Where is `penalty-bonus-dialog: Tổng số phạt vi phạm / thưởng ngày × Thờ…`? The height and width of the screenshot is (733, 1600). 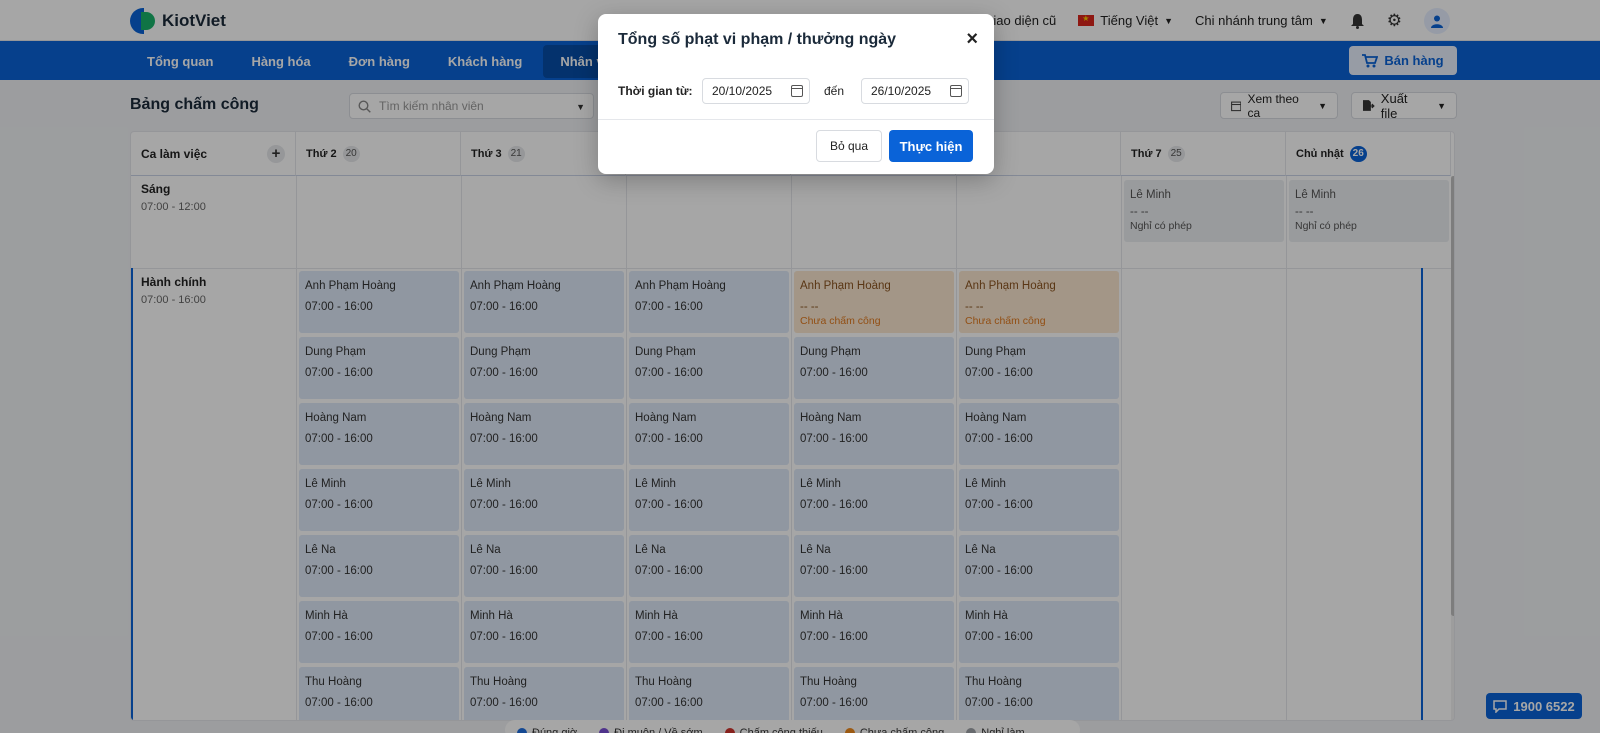
penalty-bonus-dialog: Tổng số phạt vi phạm / thưởng ngày × Thờ… is located at coordinates (796, 94).